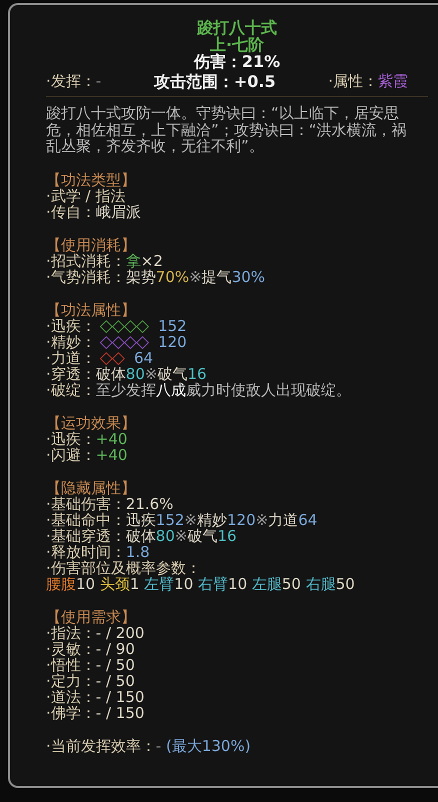 Image resolution: width=438 pixels, height=802 pixels. I want to click on stat-label: ·灵敏：, so click(71, 648).